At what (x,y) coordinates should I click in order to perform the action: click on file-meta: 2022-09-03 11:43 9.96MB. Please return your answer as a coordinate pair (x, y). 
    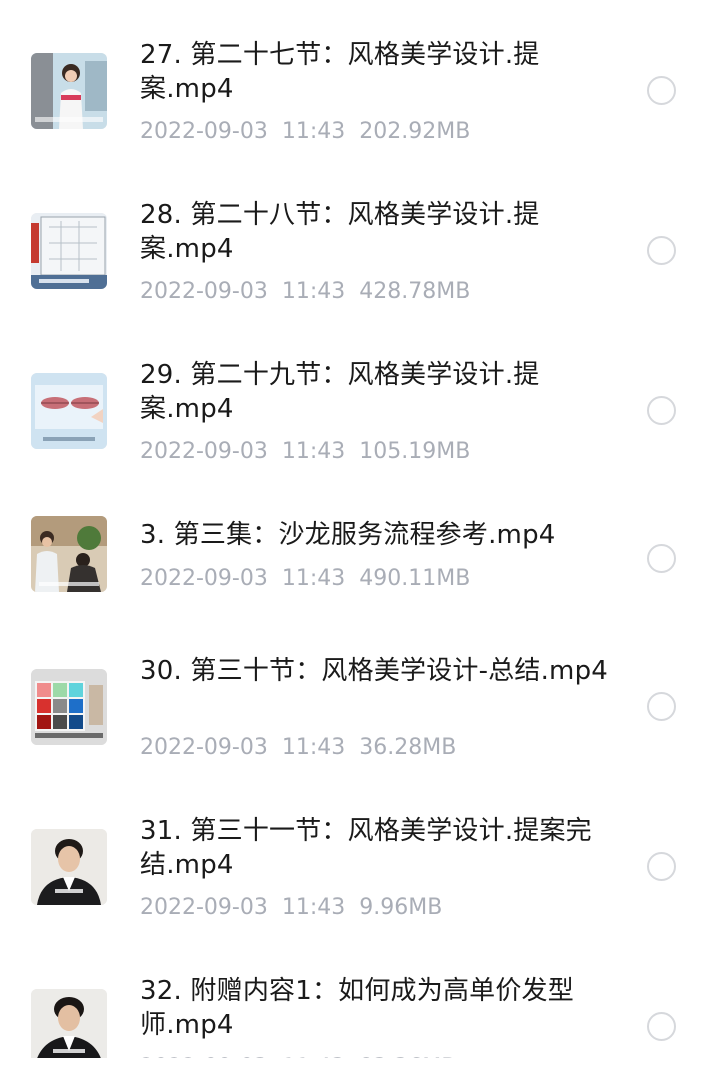
    Looking at the image, I should click on (375, 908).